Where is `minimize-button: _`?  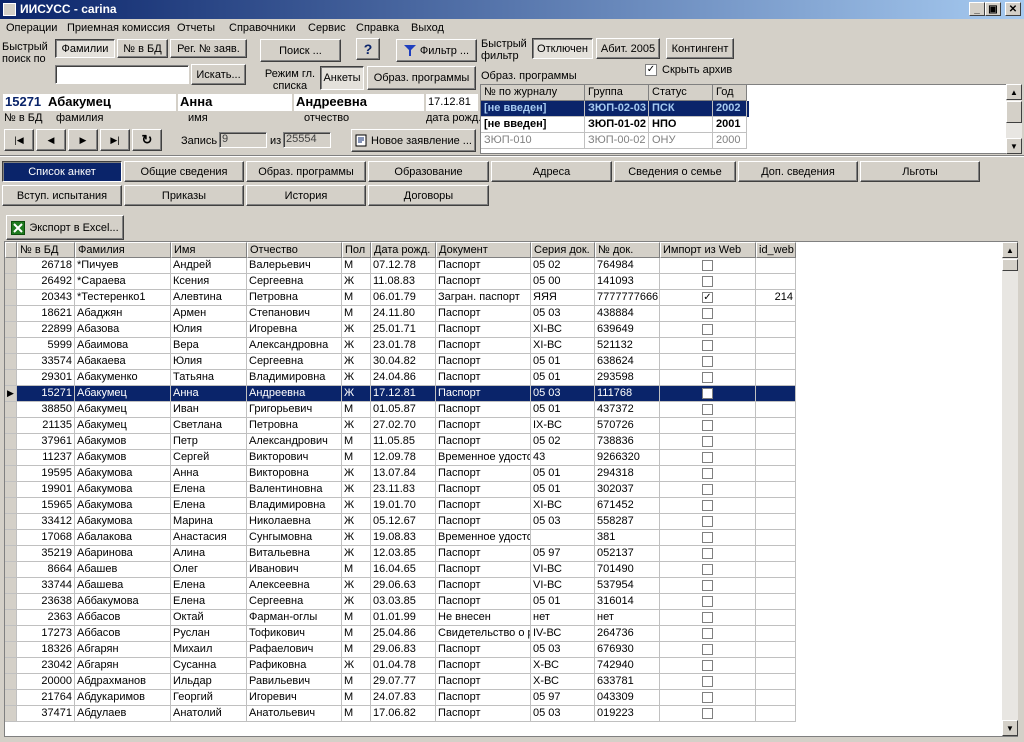 minimize-button: _ is located at coordinates (977, 9).